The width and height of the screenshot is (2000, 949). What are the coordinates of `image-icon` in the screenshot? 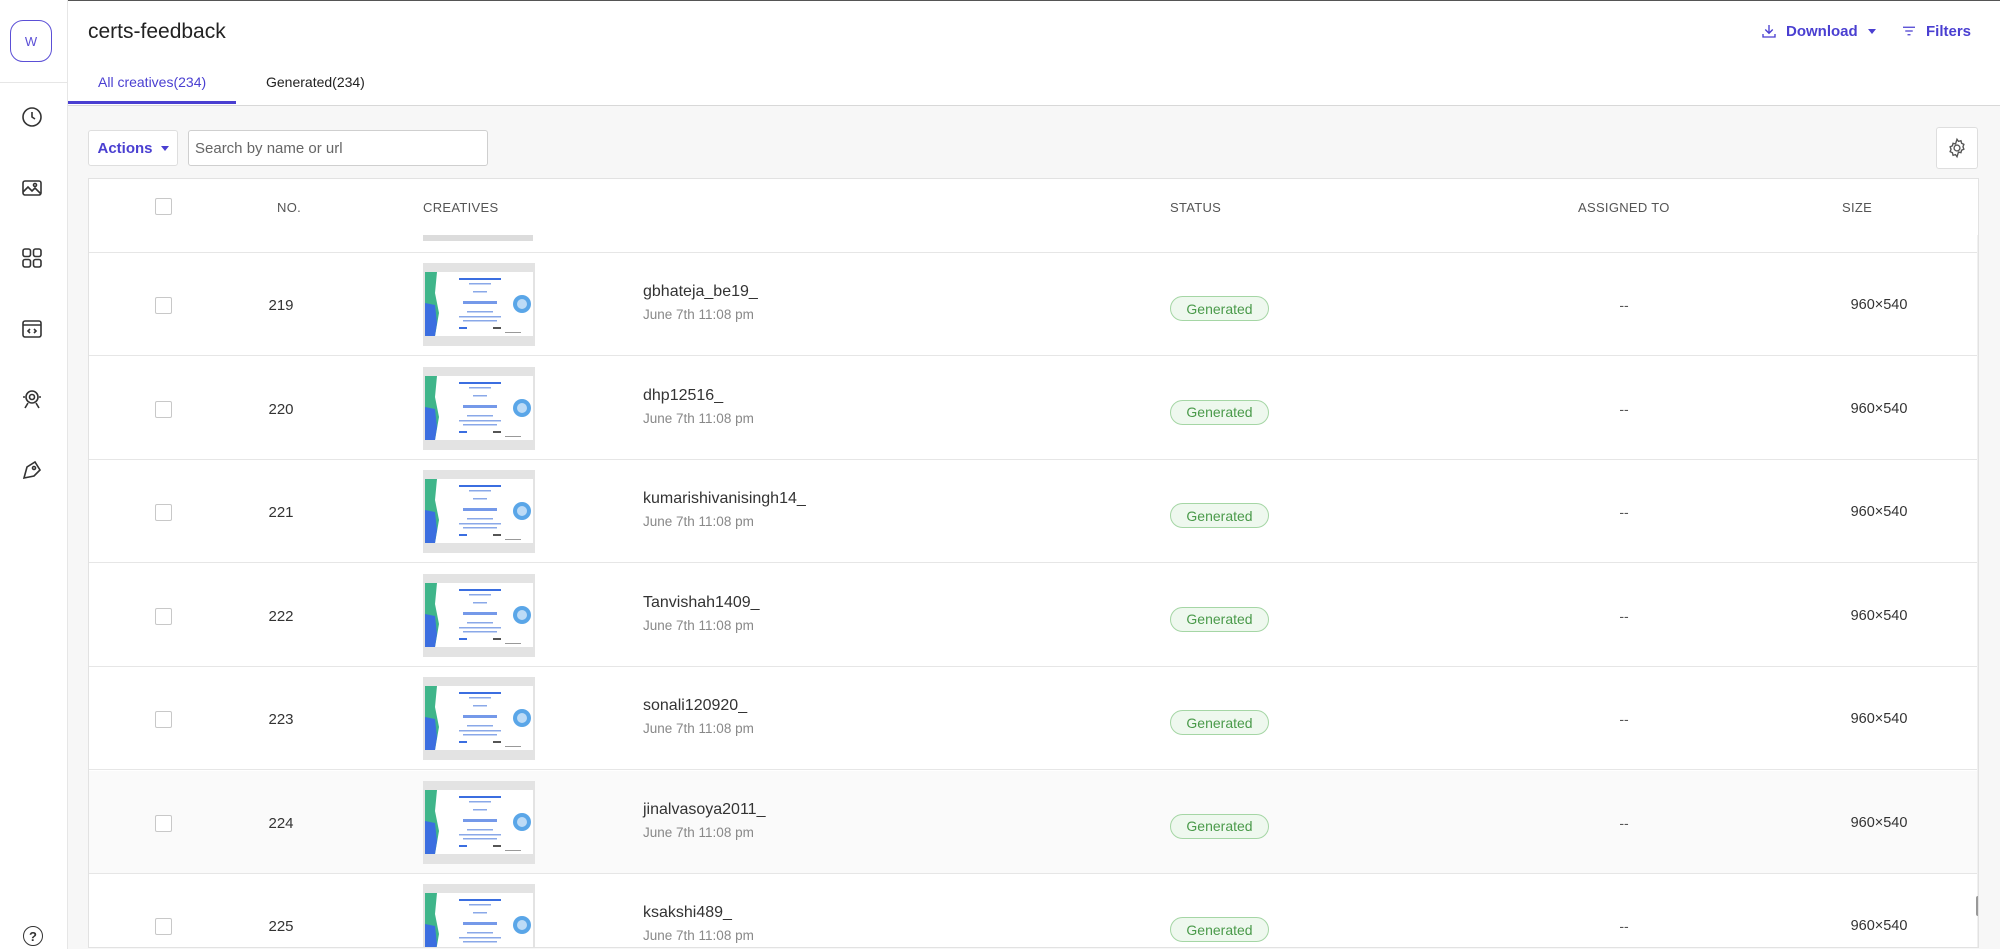 It's located at (32, 188).